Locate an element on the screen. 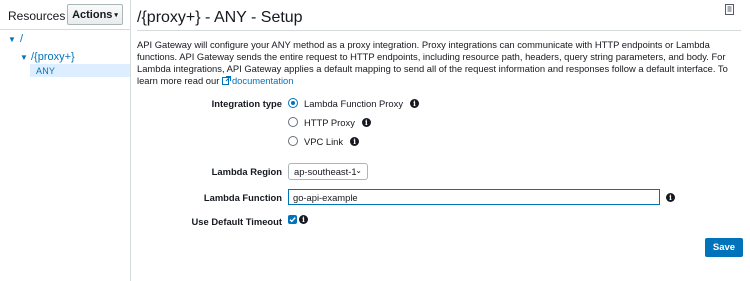  resource-tree: ▼ / ▼ /{proxy+} ANY is located at coordinates (65, 55).